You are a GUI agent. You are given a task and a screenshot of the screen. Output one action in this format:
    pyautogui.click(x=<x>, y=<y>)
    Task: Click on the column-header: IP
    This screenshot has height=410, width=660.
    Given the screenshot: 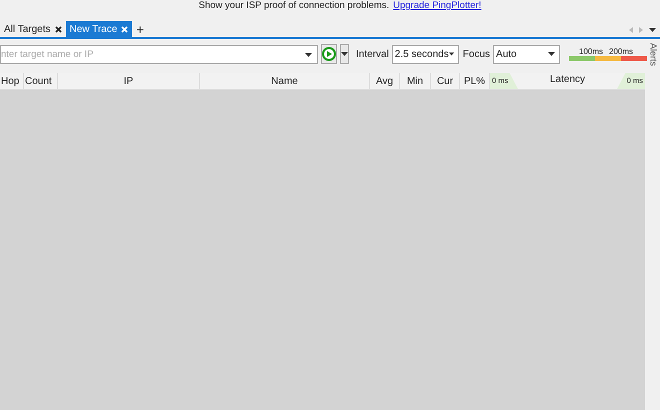 What is the action you would take?
    pyautogui.click(x=129, y=81)
    